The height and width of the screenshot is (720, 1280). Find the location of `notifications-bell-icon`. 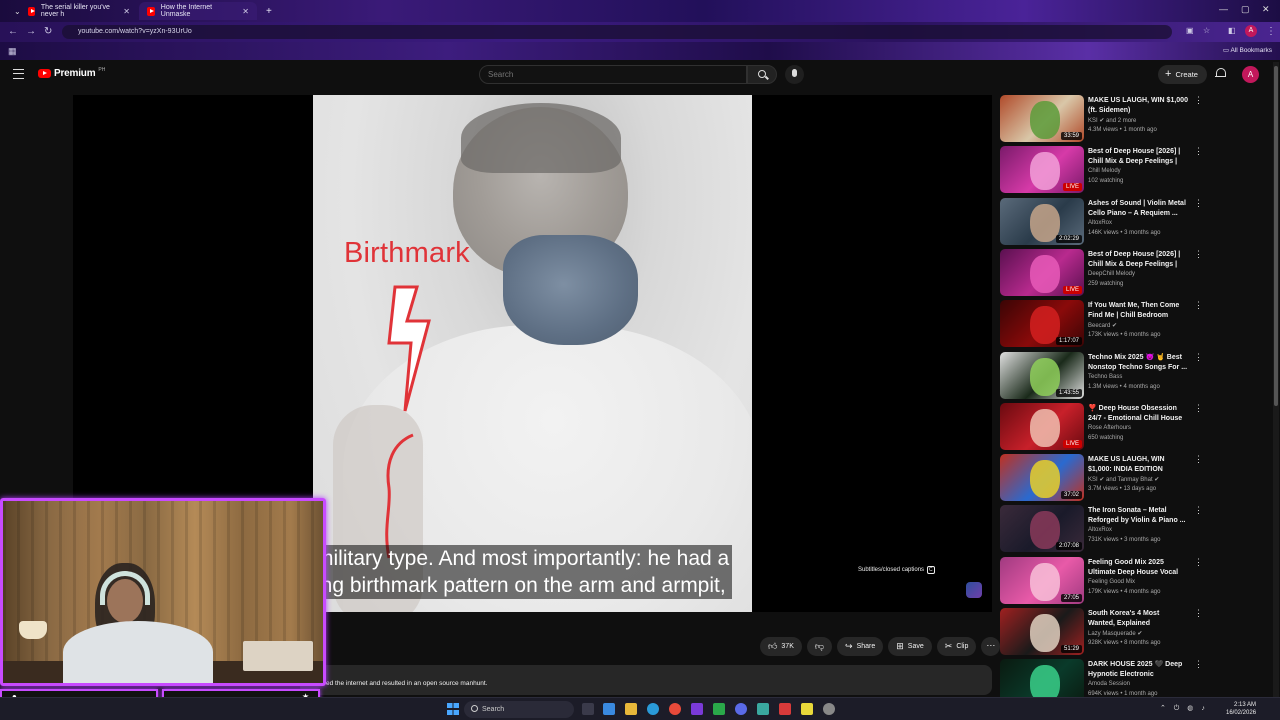

notifications-bell-icon is located at coordinates (1220, 73).